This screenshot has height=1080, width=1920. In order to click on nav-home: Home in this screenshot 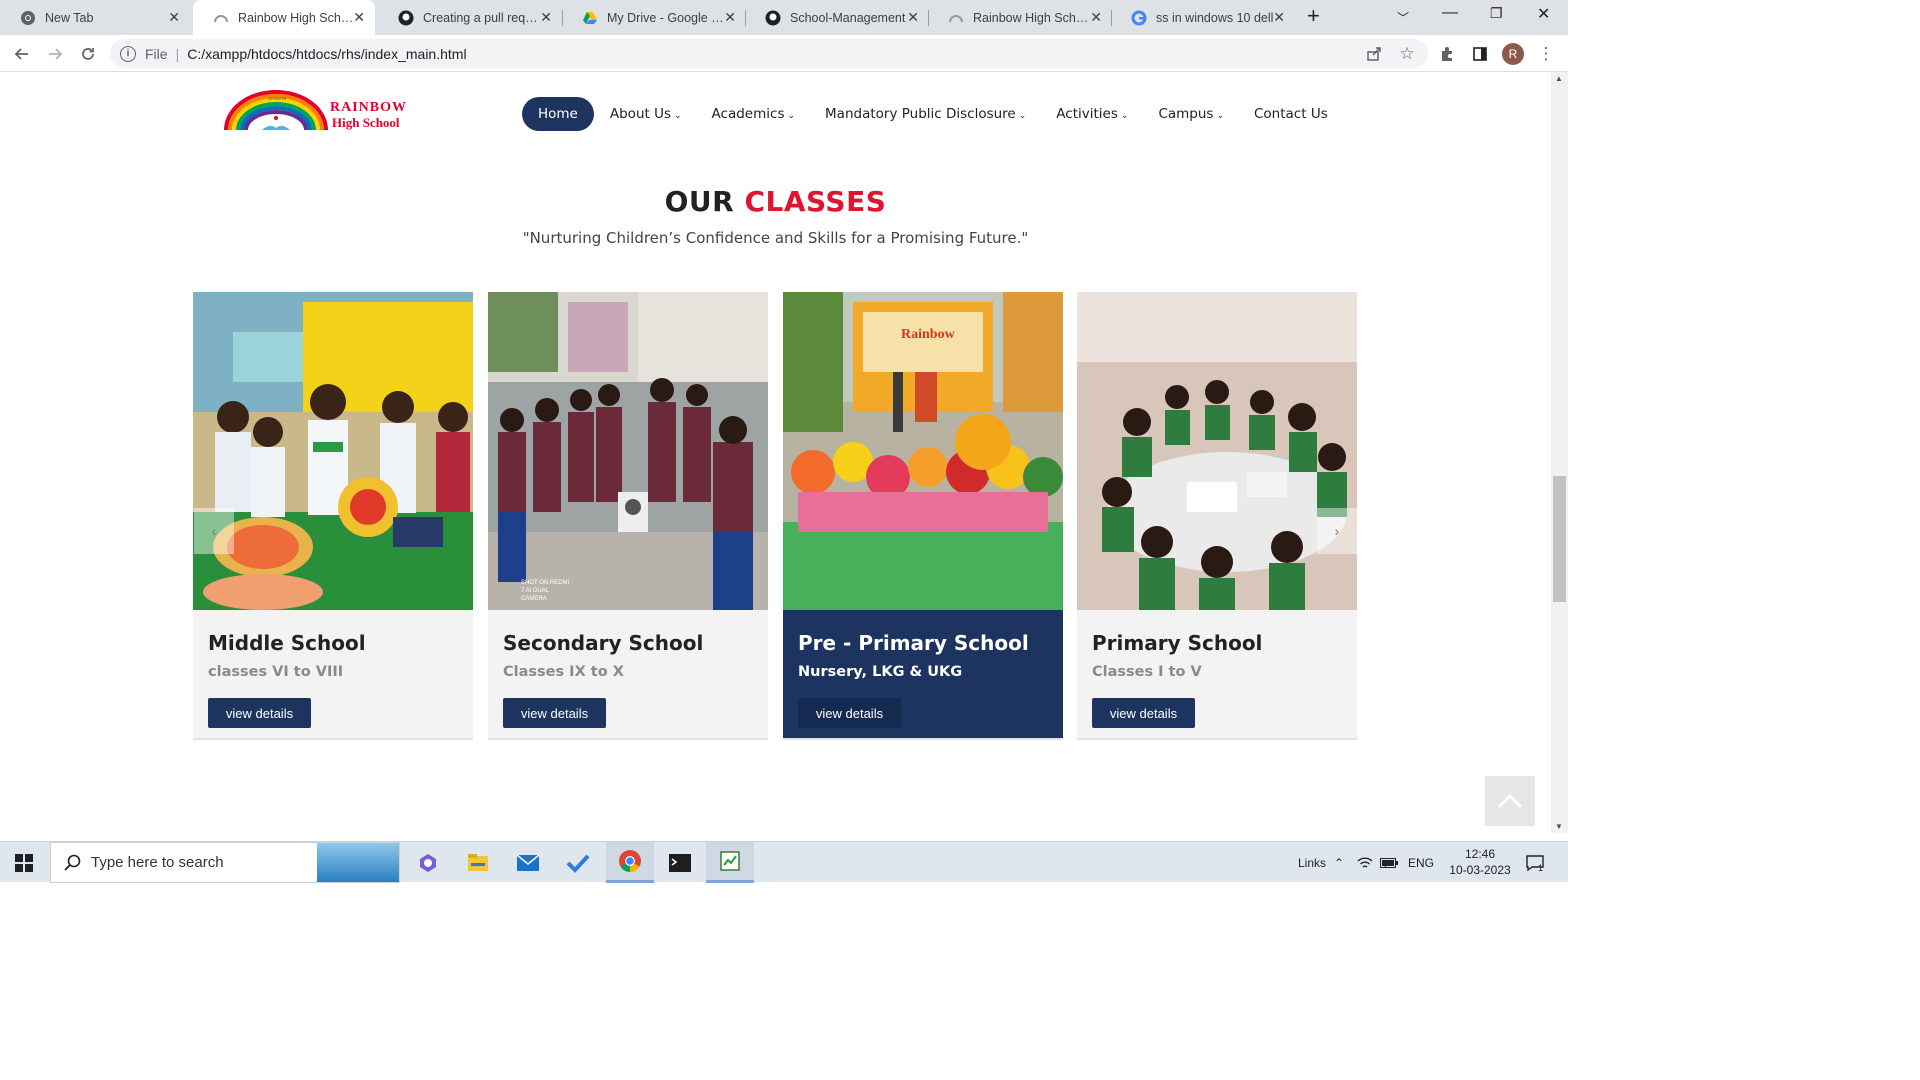, I will do `click(558, 114)`.